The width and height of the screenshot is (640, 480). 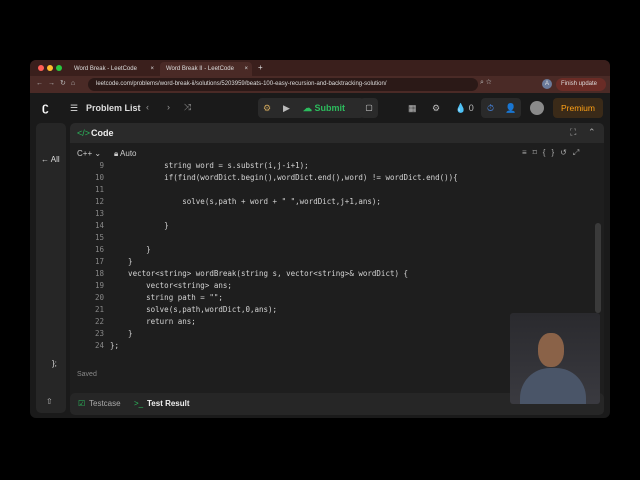 I want to click on fullscreen-icon: ⛶, so click(x=573, y=132).